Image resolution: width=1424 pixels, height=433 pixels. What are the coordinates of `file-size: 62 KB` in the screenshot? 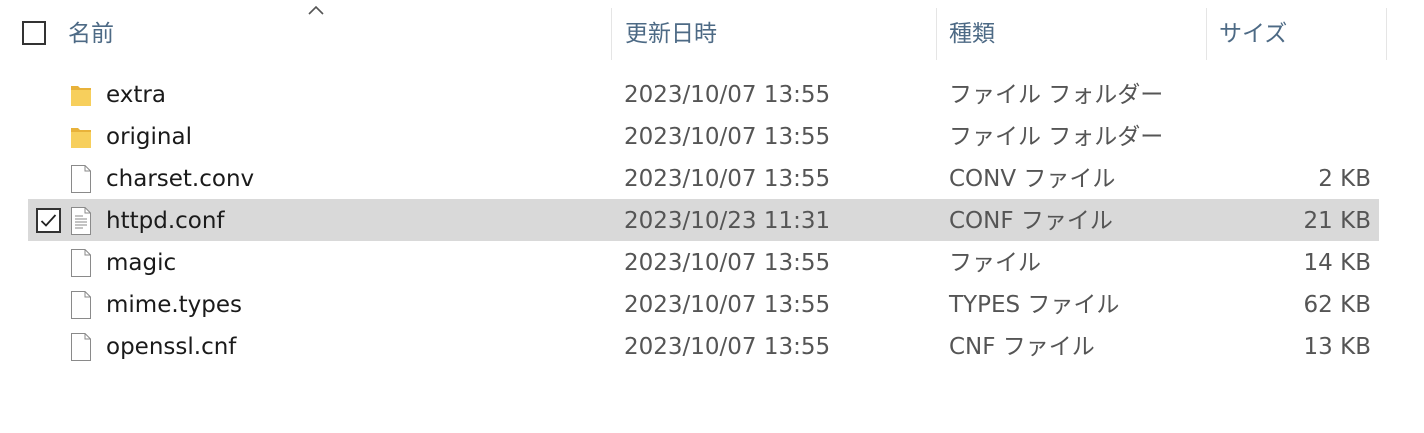 It's located at (1337, 305).